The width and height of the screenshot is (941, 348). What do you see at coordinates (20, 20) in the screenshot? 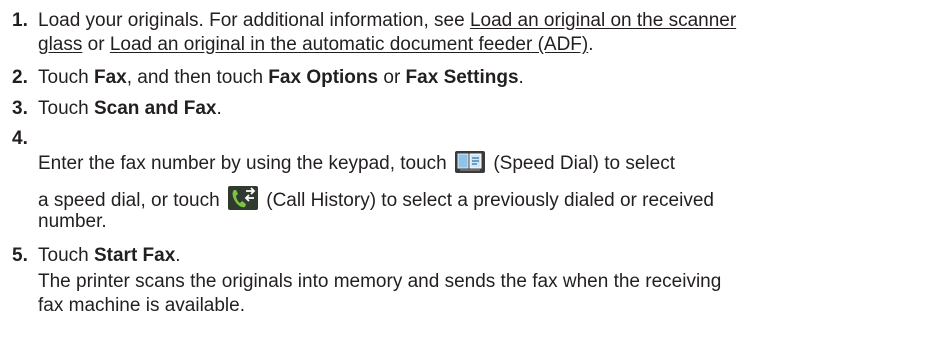
I see `step-number: 1.` at bounding box center [20, 20].